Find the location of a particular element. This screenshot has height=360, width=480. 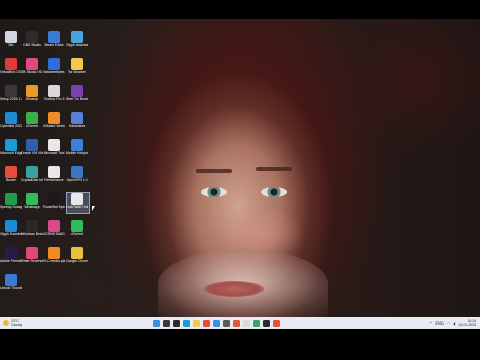

speedtest-icon is located at coordinates (54, 199).